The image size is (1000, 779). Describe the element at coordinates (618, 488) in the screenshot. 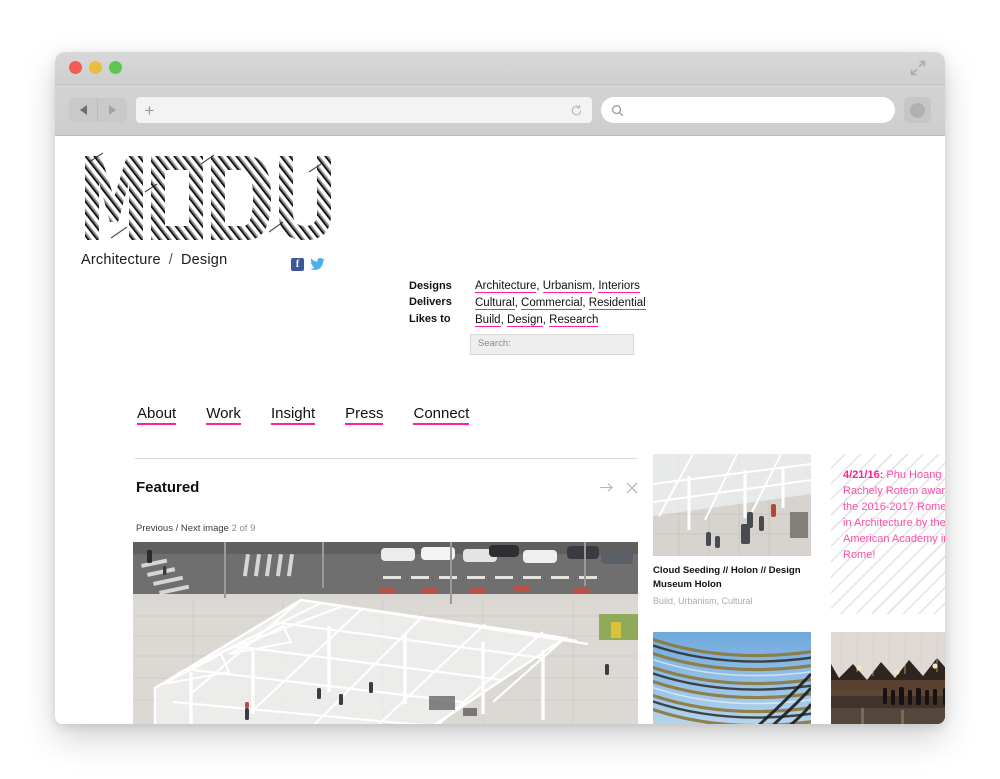

I see `featured-controls` at that location.